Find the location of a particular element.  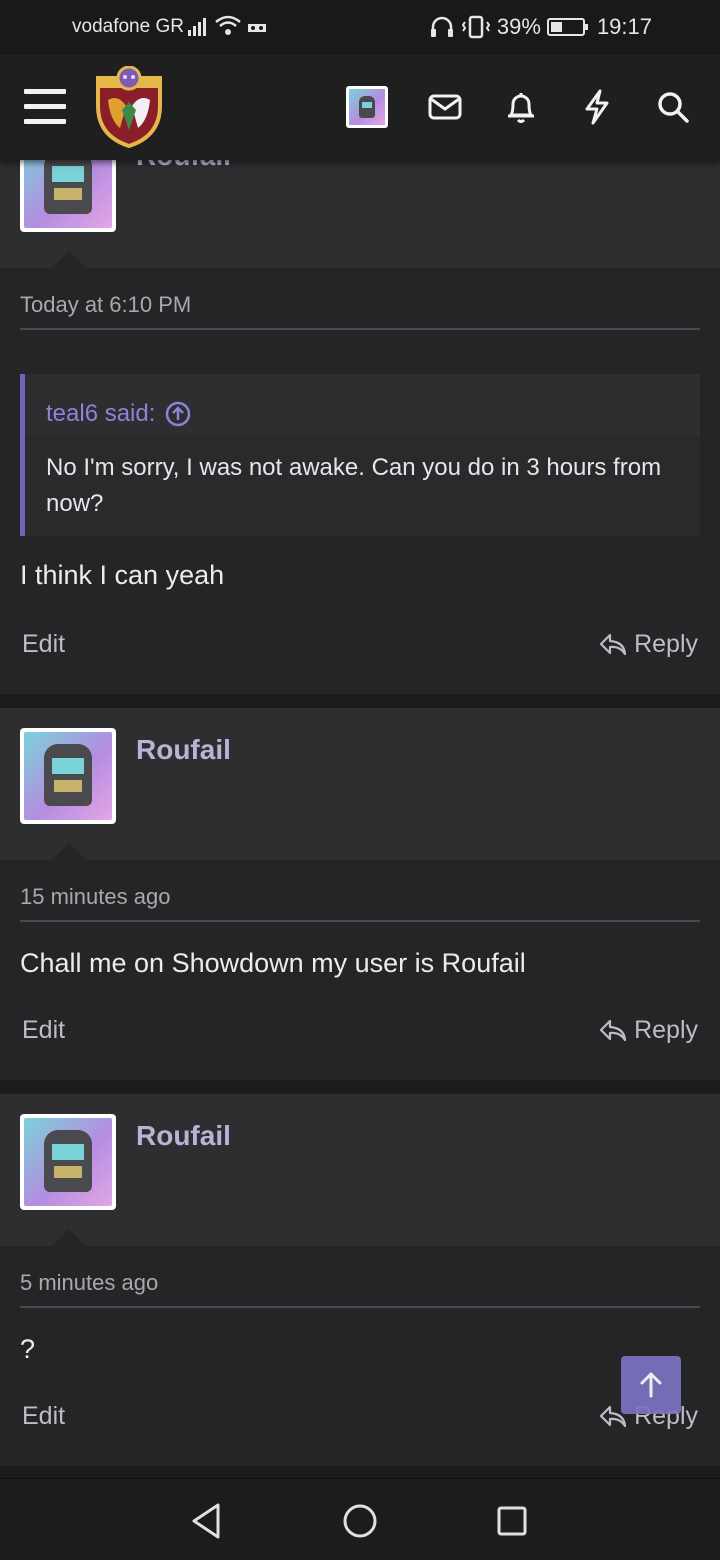

arrow-up-circle-icon is located at coordinates (178, 414).